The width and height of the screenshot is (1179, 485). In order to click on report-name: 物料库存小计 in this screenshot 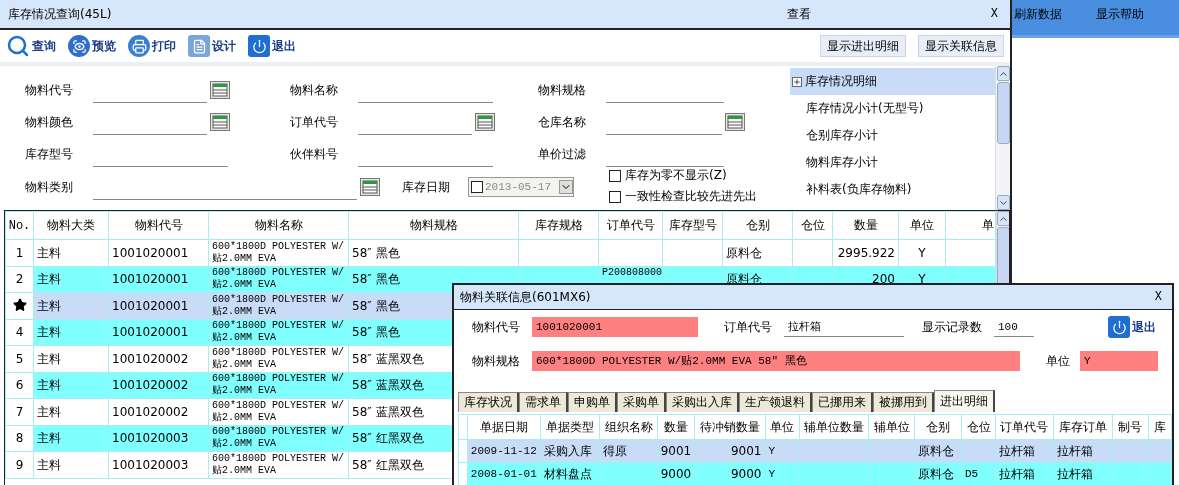, I will do `click(842, 162)`.